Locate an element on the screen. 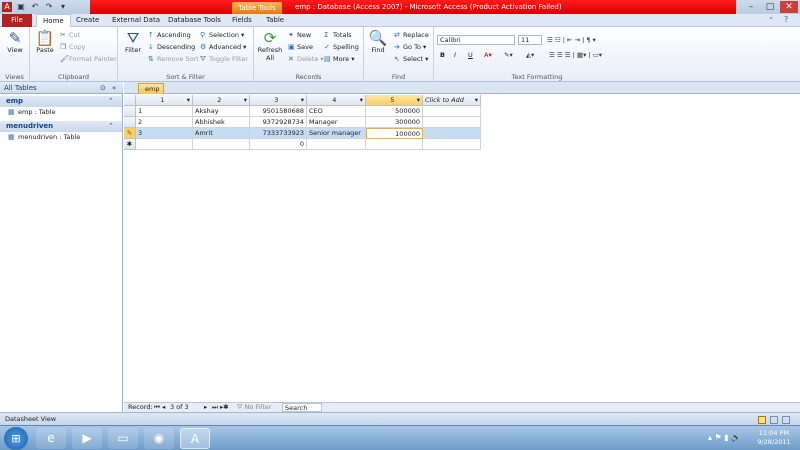 The width and height of the screenshot is (800, 450). table-cell: 9501580688 is located at coordinates (278, 111).